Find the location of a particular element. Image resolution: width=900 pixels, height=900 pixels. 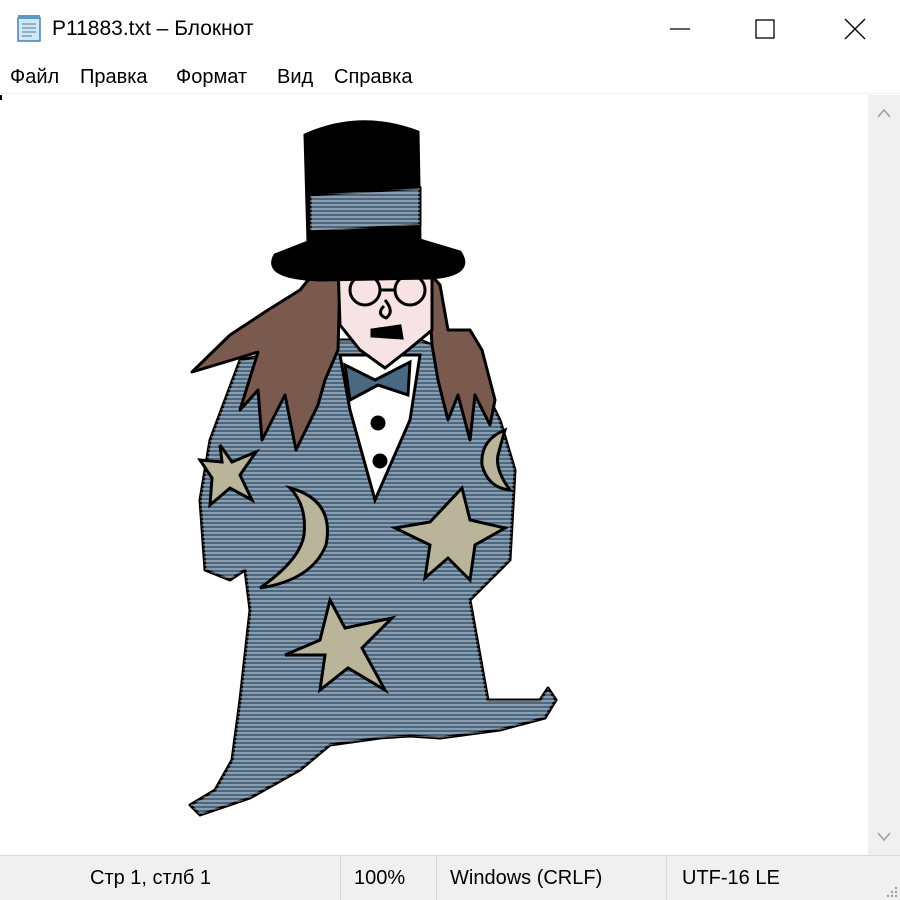

menu-format: Формат is located at coordinates (211, 77).